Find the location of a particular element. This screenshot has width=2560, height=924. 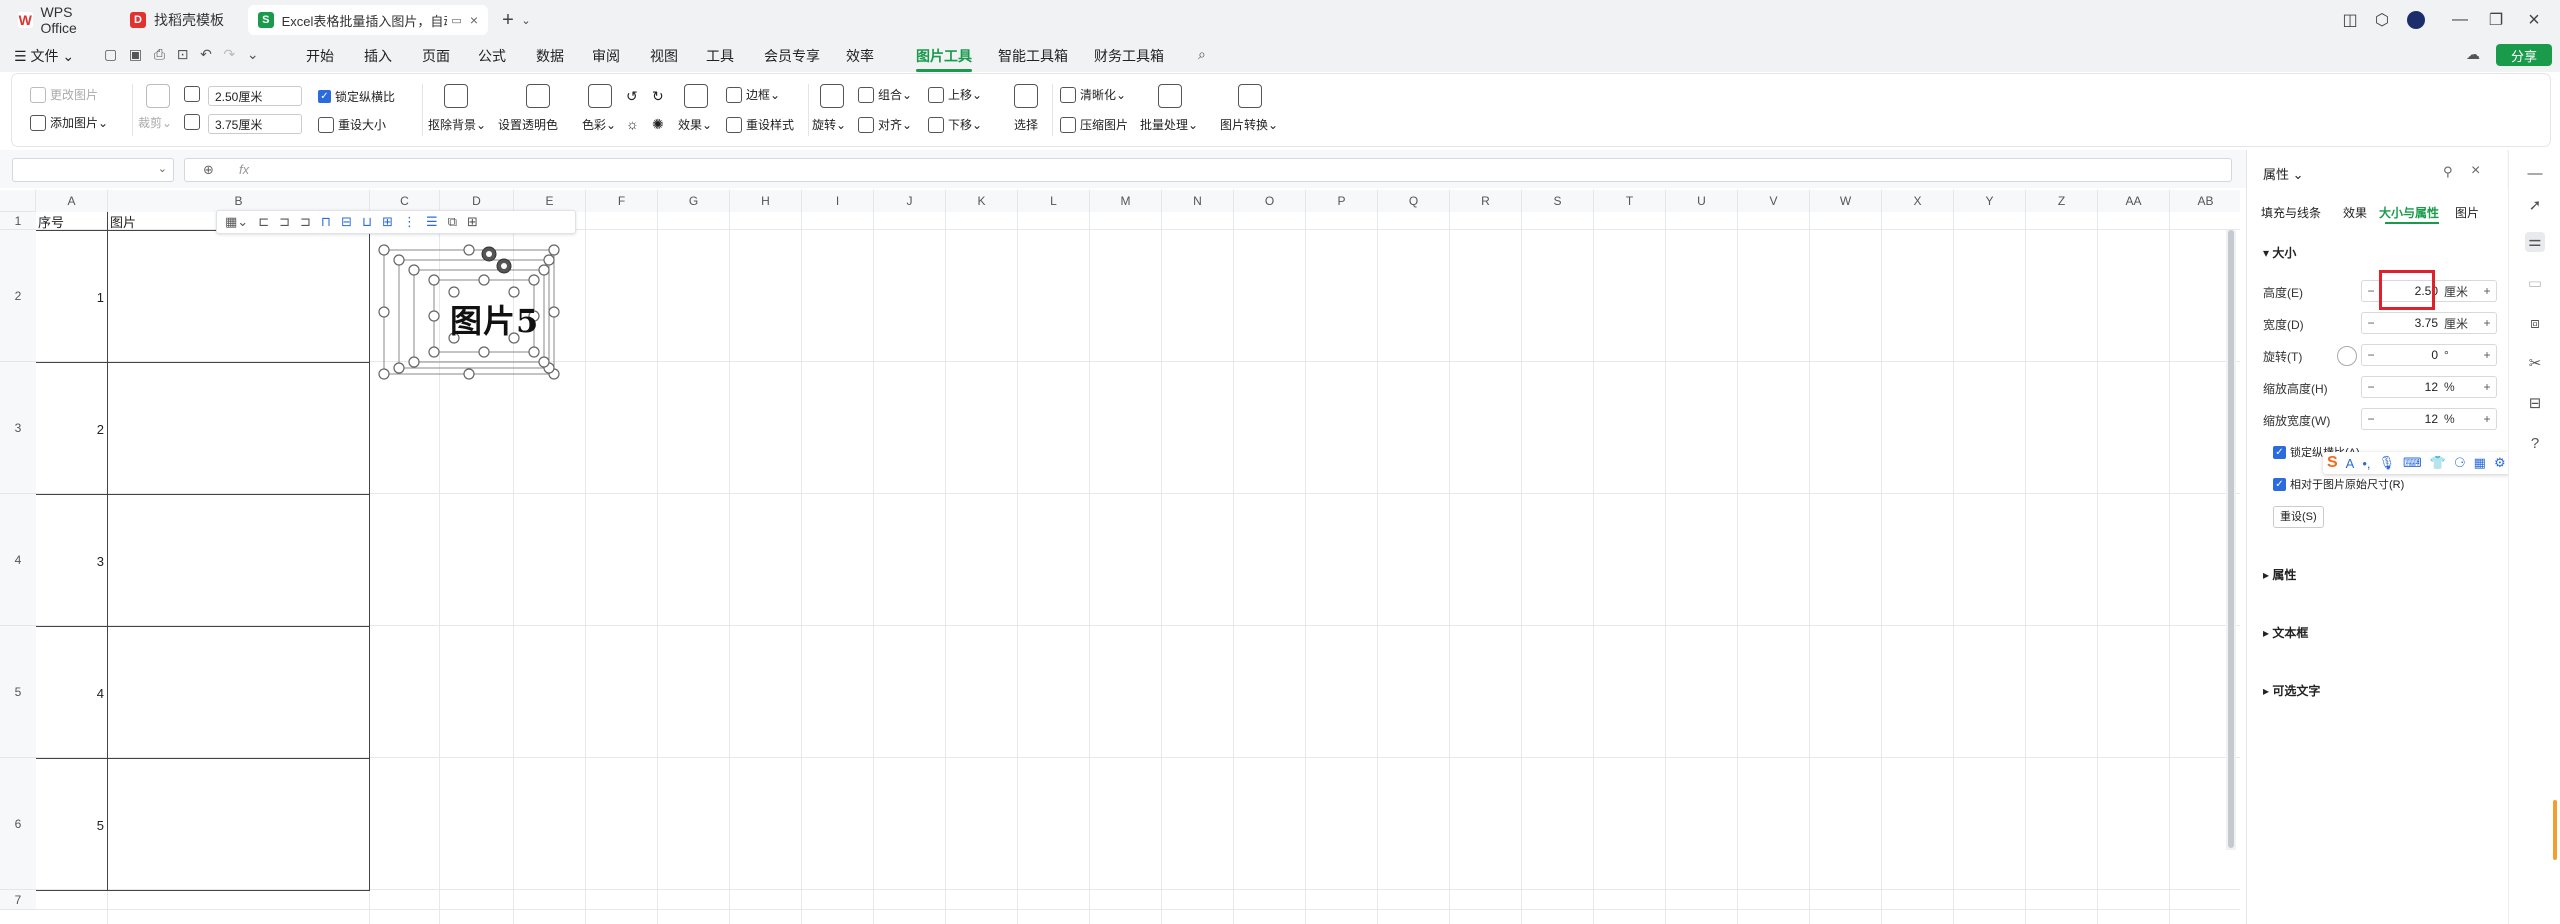

column-header-i: I is located at coordinates (838, 201).